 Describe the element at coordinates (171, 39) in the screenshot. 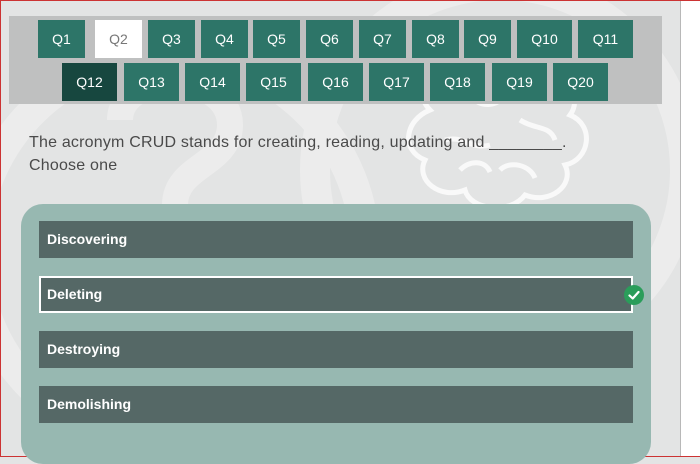

I see `question-button: Q3` at that location.